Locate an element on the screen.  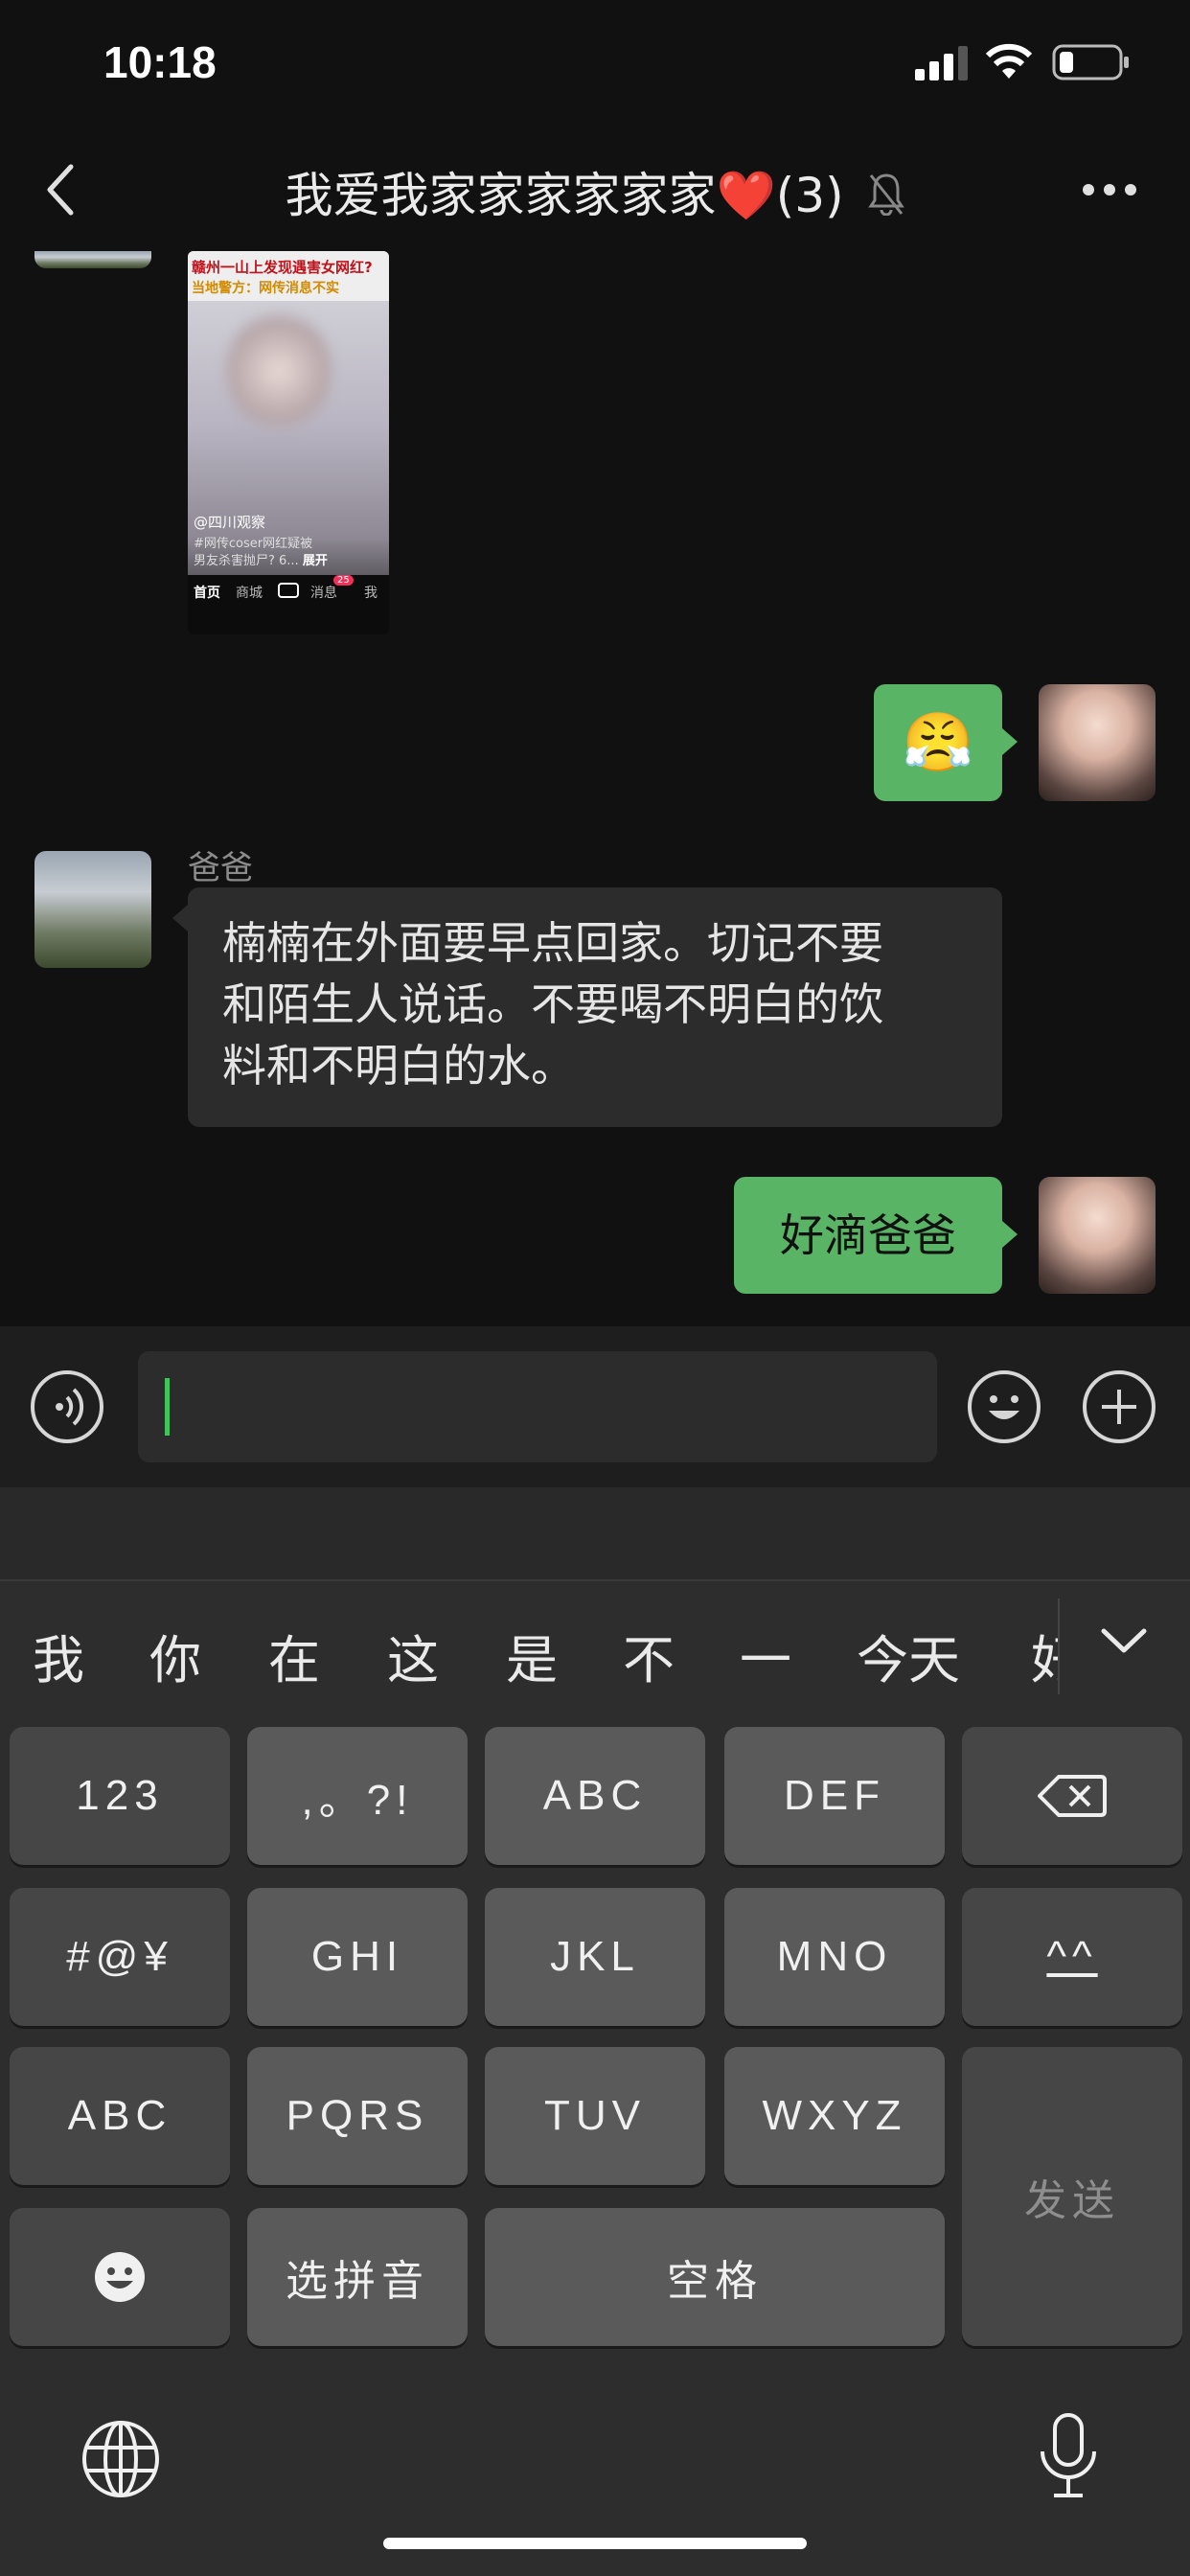
keyboard-top-gap is located at coordinates (595, 1533).